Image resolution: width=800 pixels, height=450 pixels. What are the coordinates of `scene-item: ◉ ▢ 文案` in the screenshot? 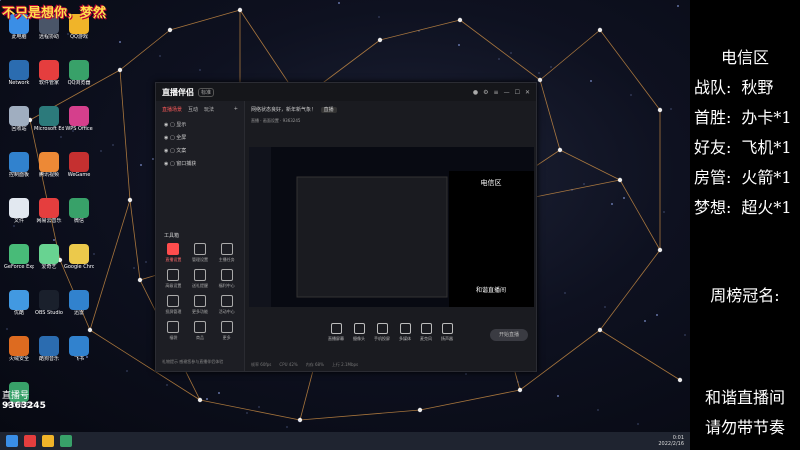 It's located at (200, 150).